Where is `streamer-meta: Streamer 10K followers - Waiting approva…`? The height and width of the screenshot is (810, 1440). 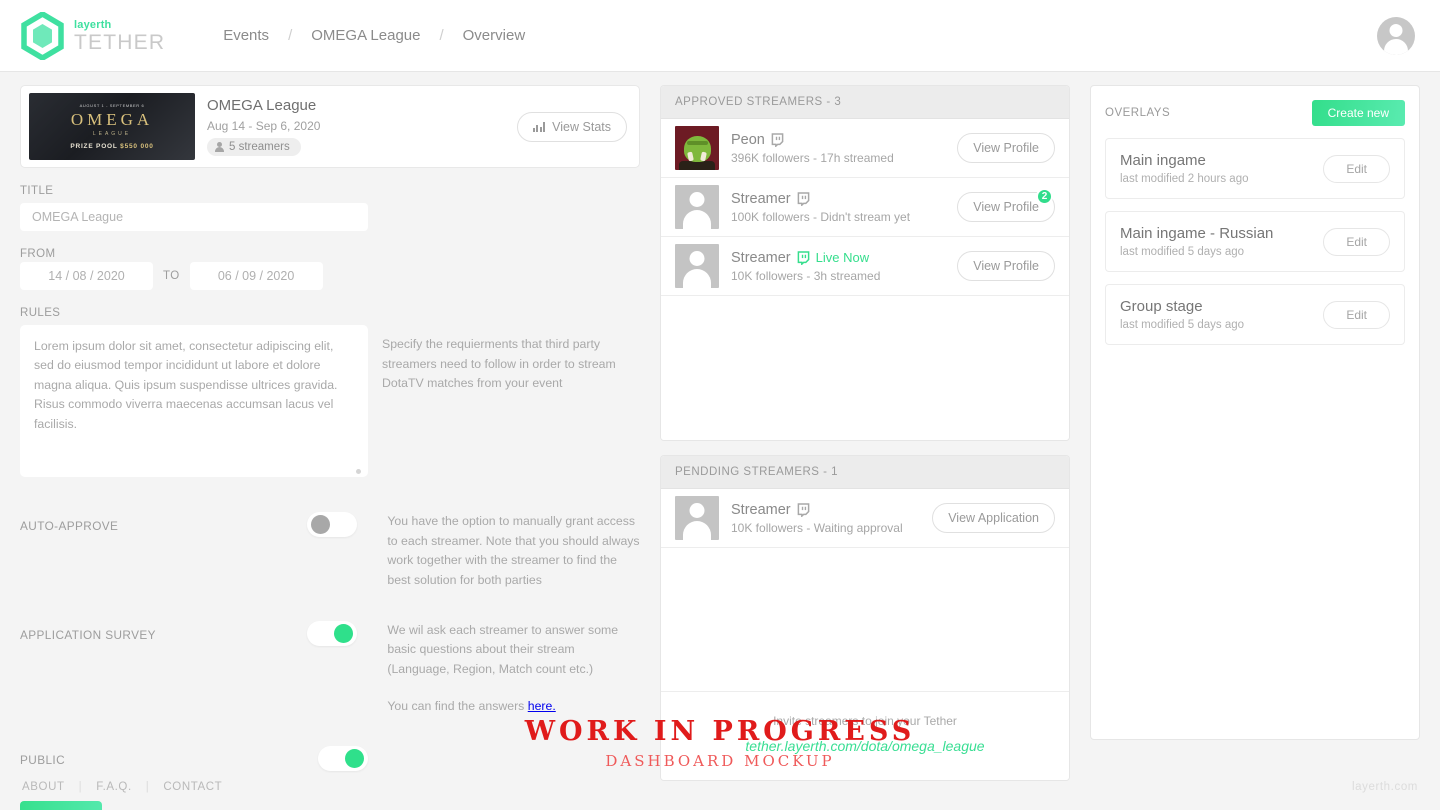 streamer-meta: Streamer 10K followers - Waiting approva… is located at coordinates (831, 518).